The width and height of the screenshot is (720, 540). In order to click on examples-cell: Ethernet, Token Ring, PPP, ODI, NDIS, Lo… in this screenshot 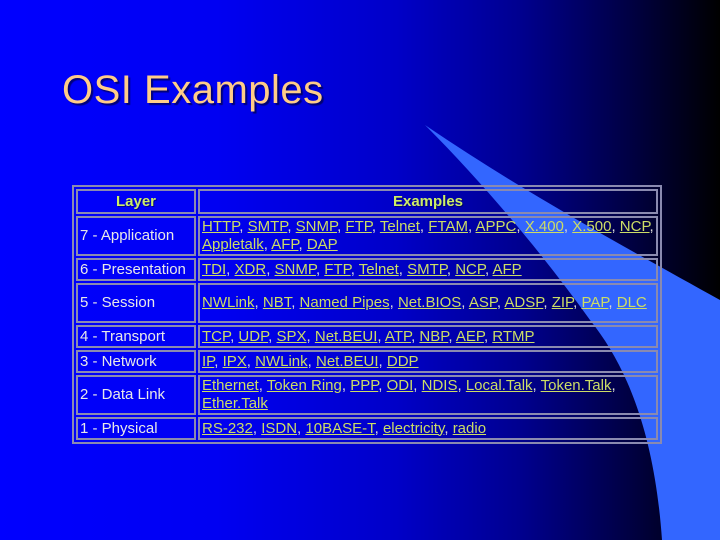, I will do `click(428, 395)`.